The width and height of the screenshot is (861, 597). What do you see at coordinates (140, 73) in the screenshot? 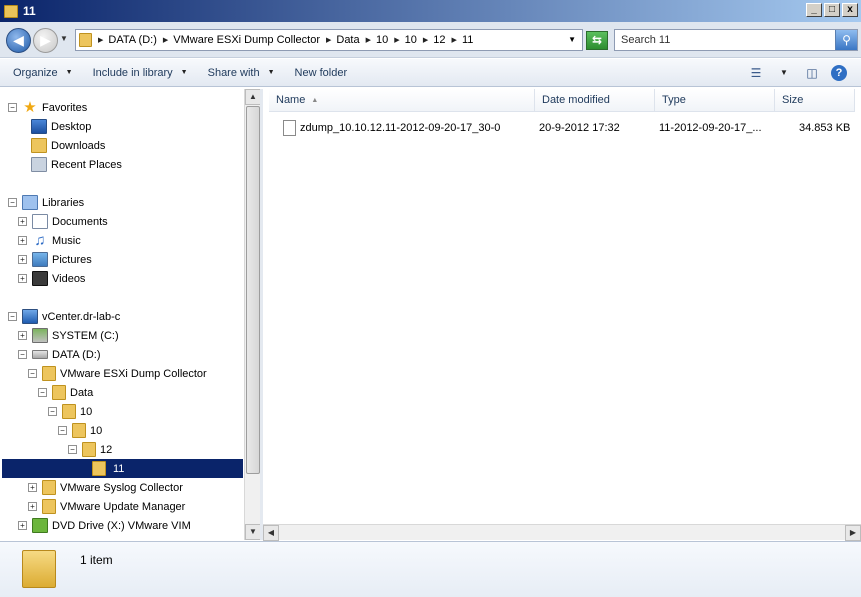
I see `include-in-library-button: Include in library ▼` at bounding box center [140, 73].